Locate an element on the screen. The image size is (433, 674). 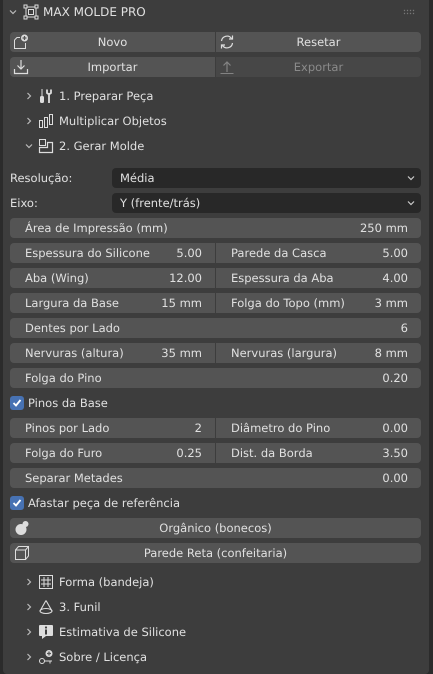
subpanel-header: 3. Funil is located at coordinates (52, 606).